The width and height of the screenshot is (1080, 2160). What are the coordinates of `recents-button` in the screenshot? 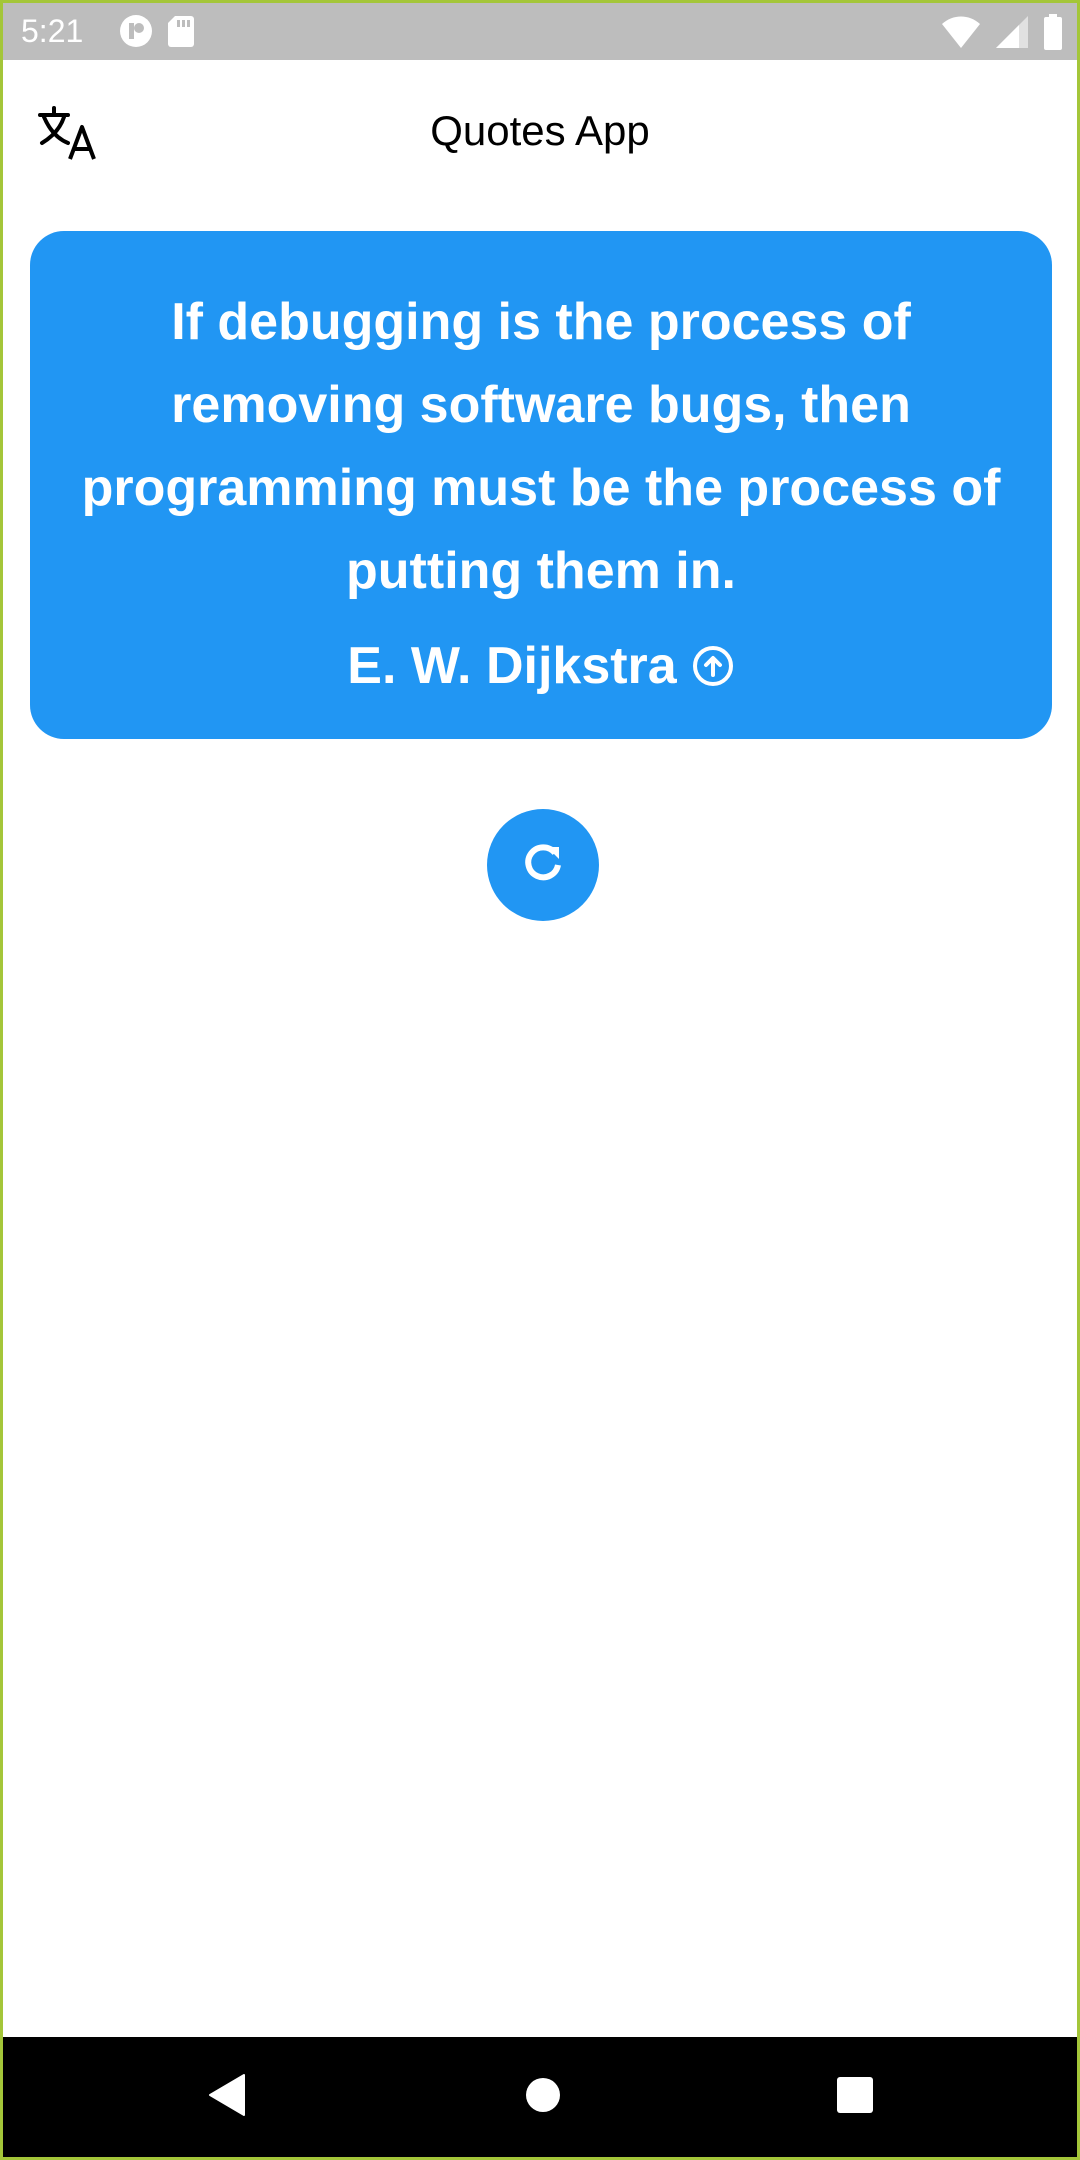 It's located at (855, 2097).